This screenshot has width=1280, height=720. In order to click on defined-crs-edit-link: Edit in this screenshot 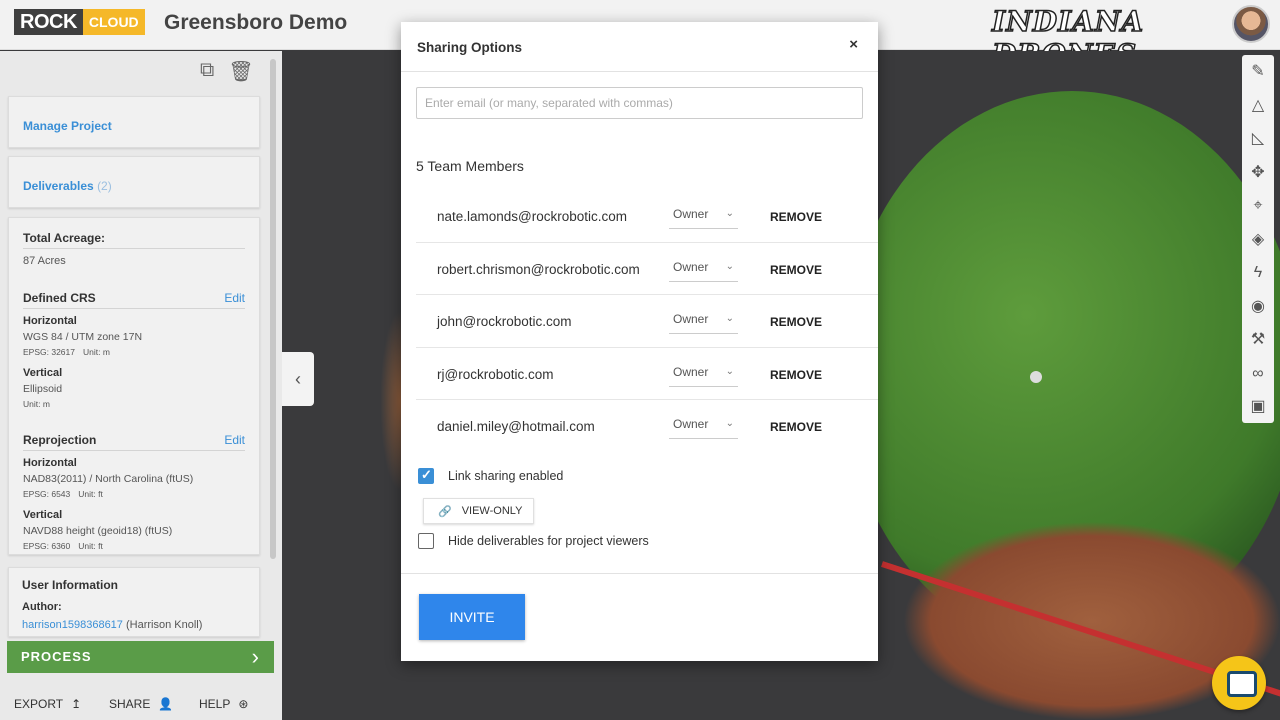, I will do `click(234, 298)`.